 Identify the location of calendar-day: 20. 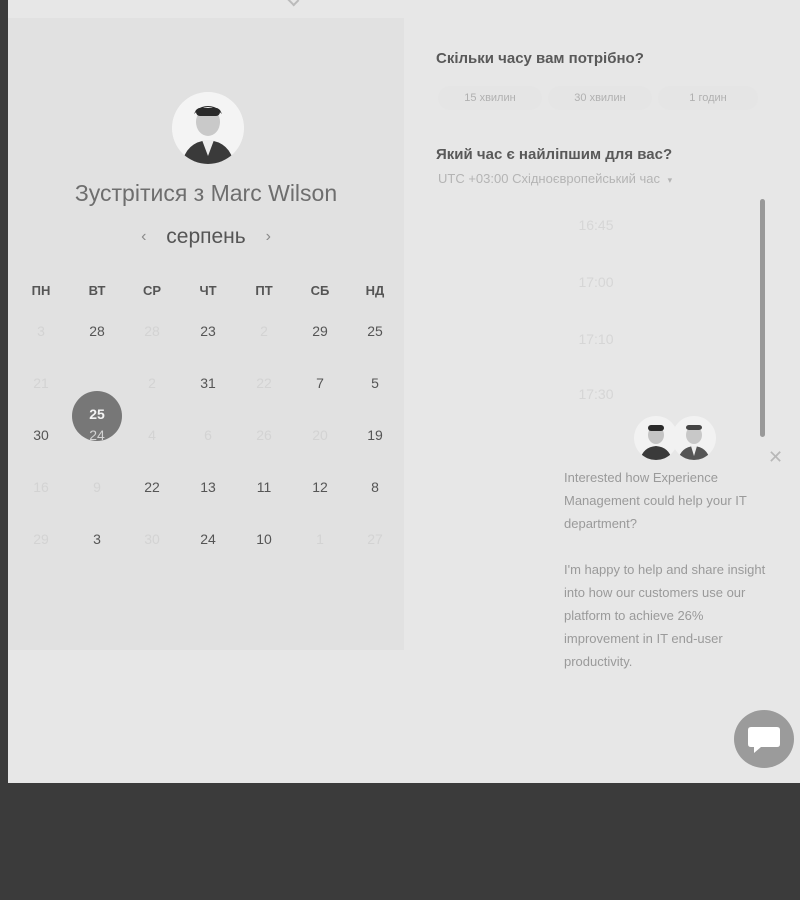
(320, 435).